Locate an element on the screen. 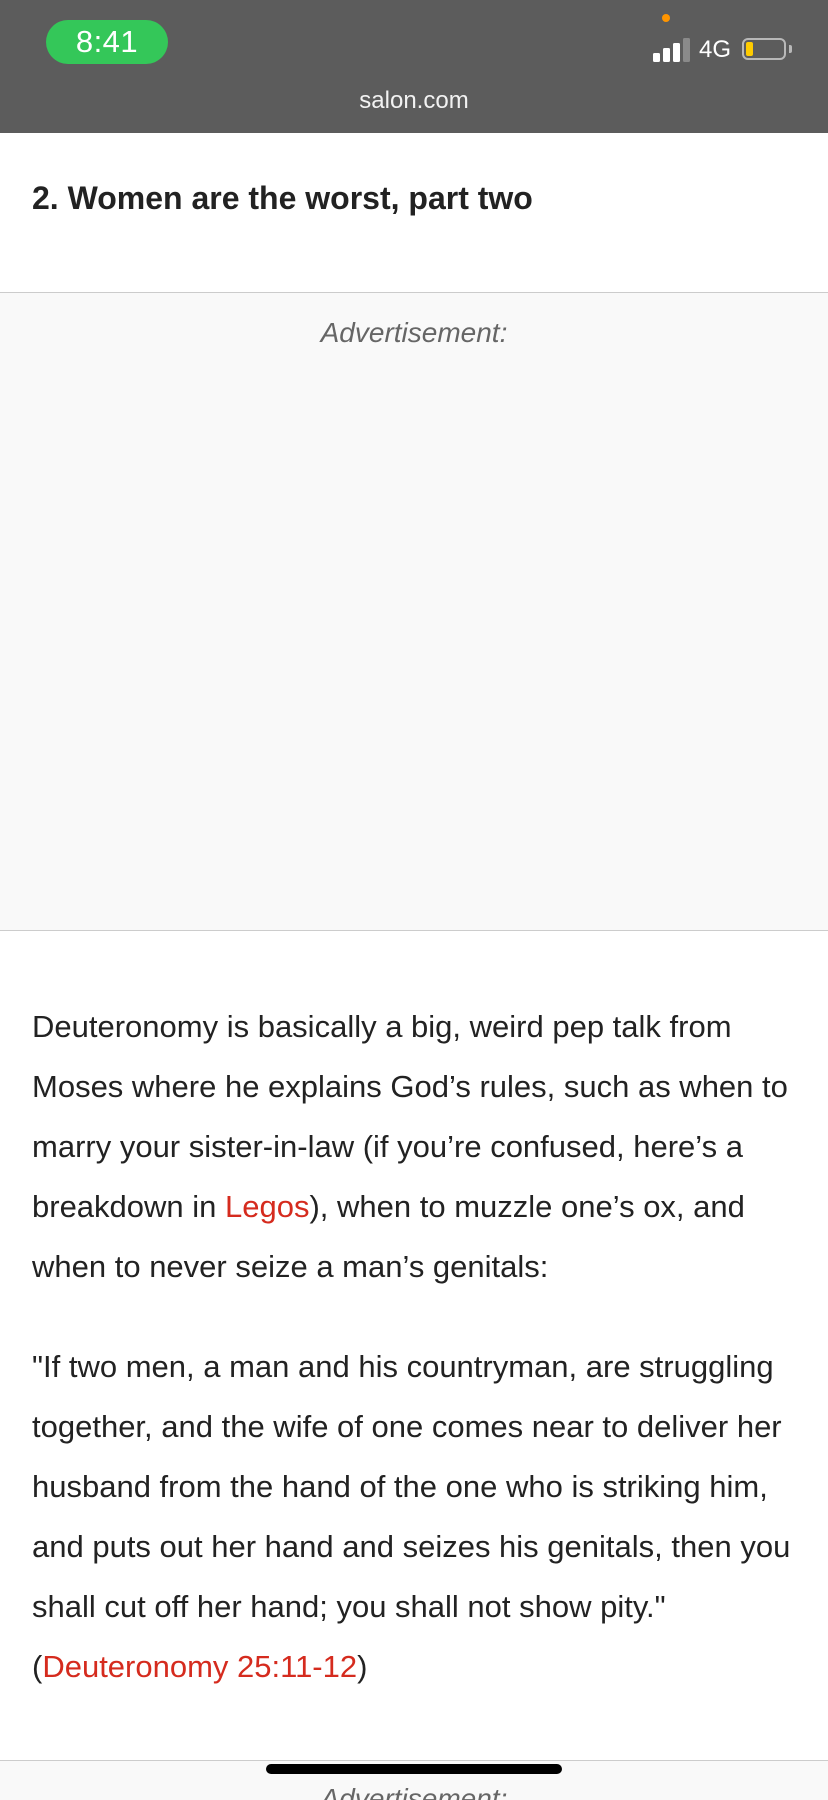  advertisement-label: Advertisement: is located at coordinates (414, 332).